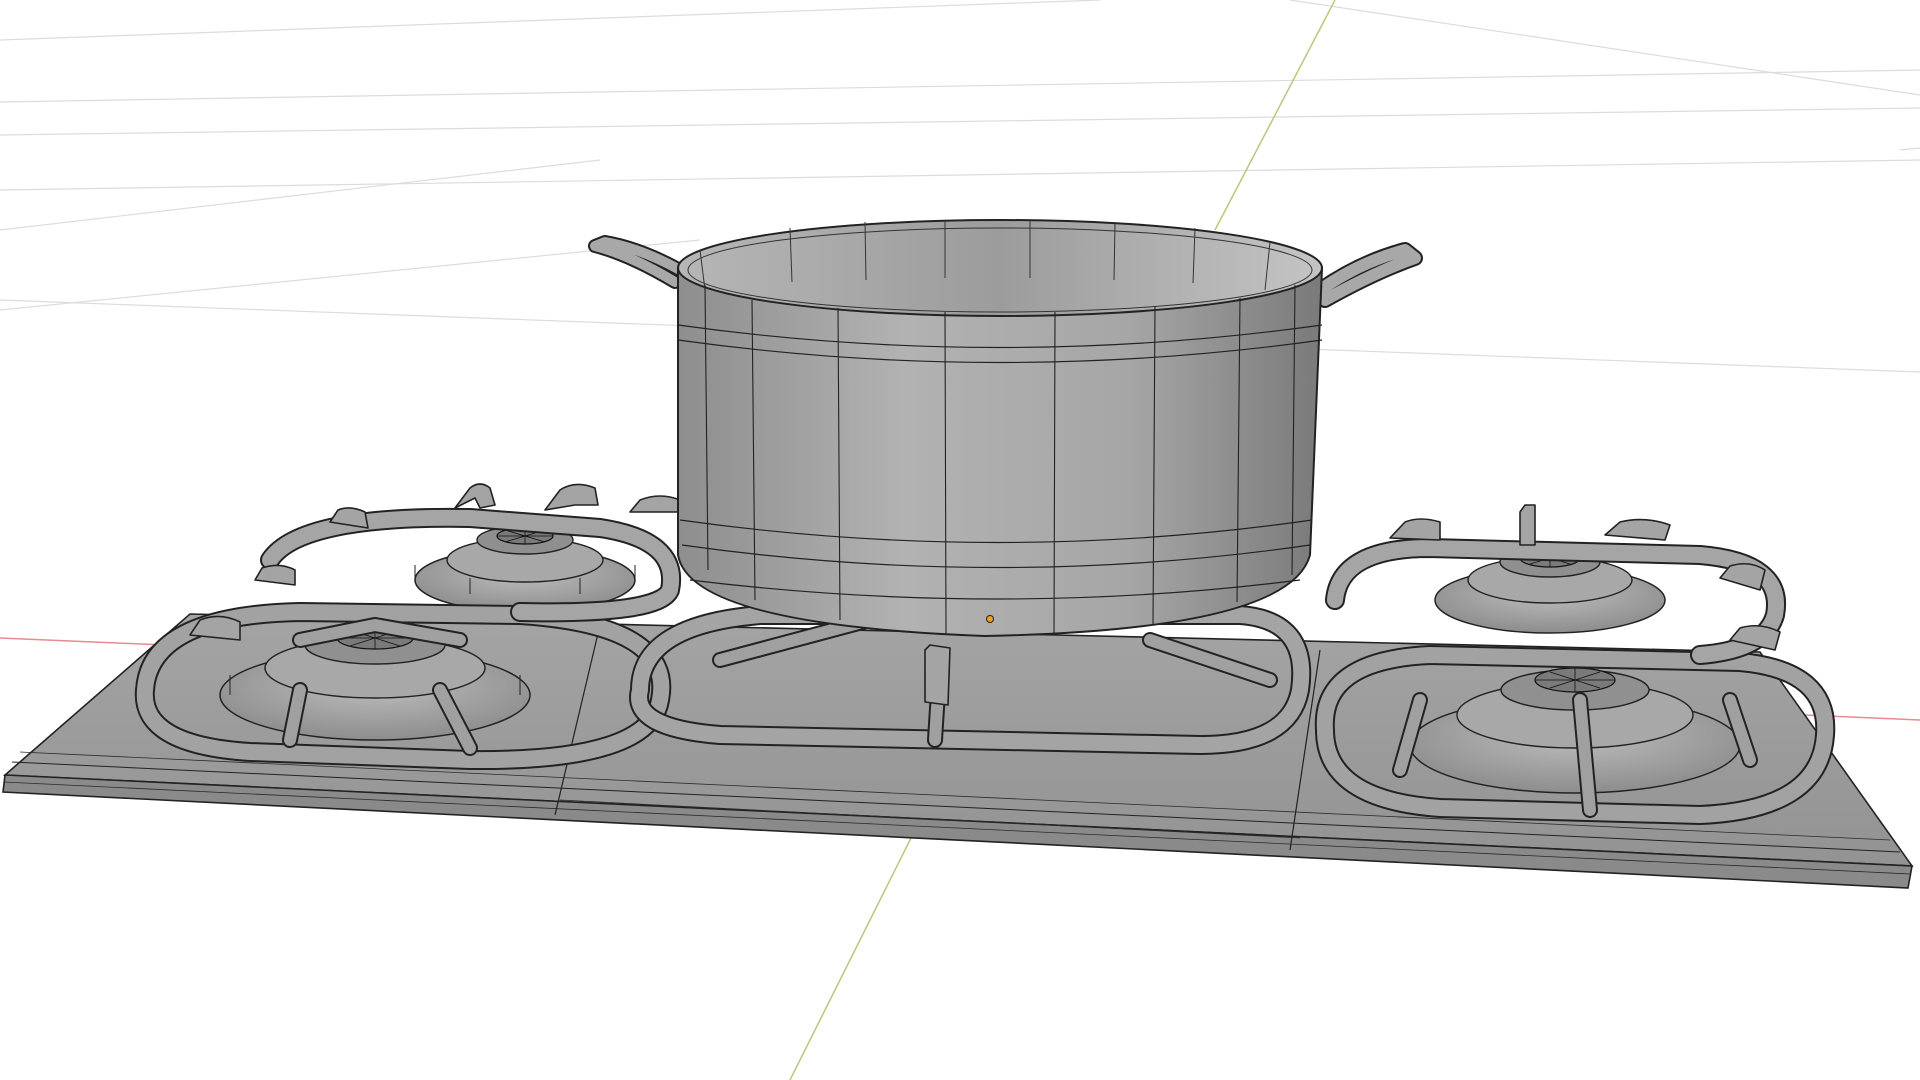  What do you see at coordinates (990, 619) in the screenshot?
I see `object-origin-marker` at bounding box center [990, 619].